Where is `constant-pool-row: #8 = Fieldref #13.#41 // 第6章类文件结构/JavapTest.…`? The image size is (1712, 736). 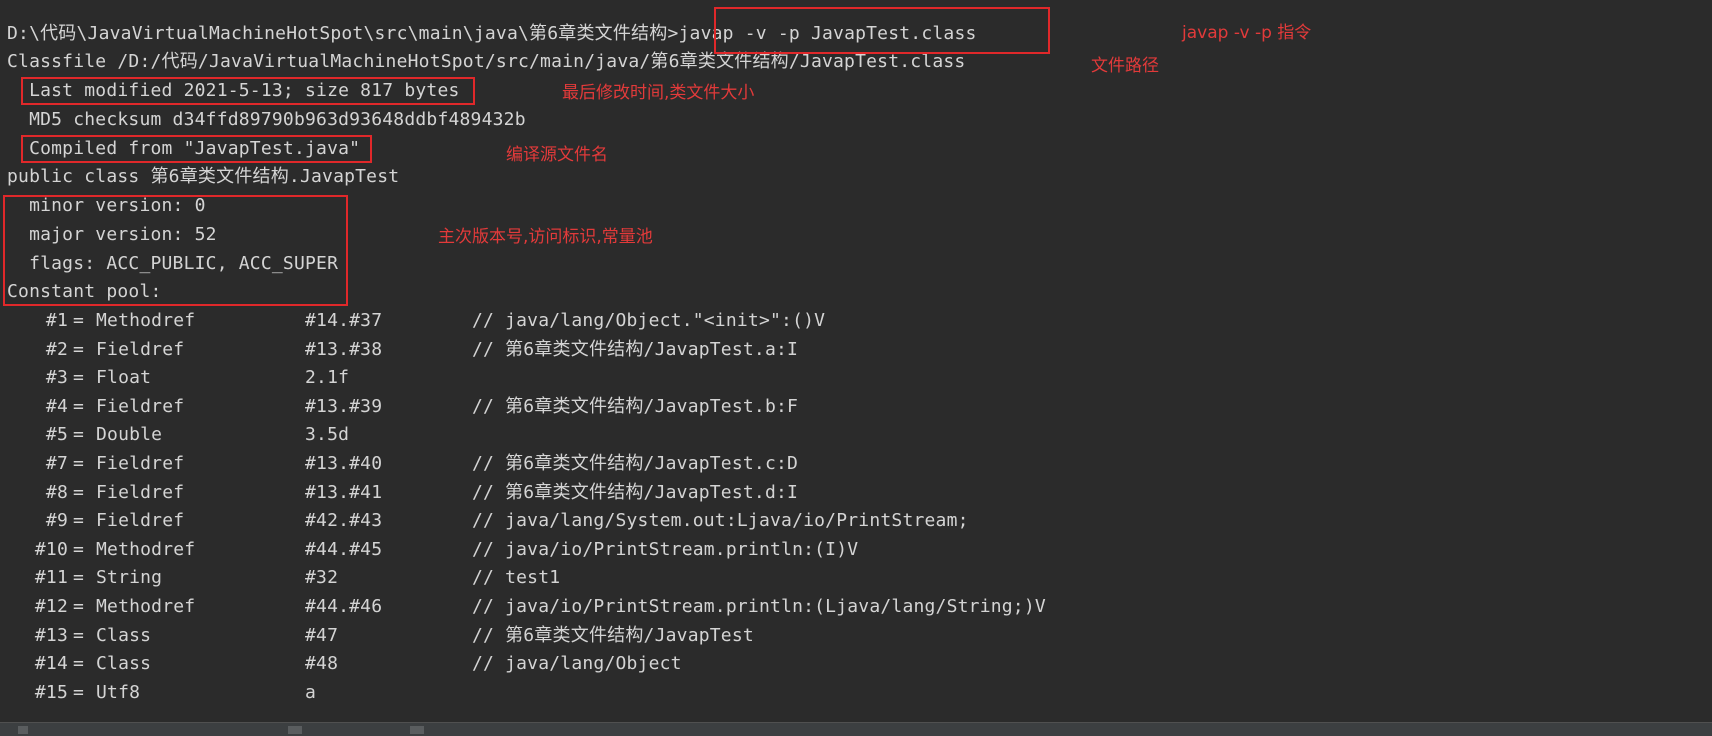 constant-pool-row: #8 = Fieldref #13.#41 // 第6章类文件结构/JavapTest.… is located at coordinates (850, 493).